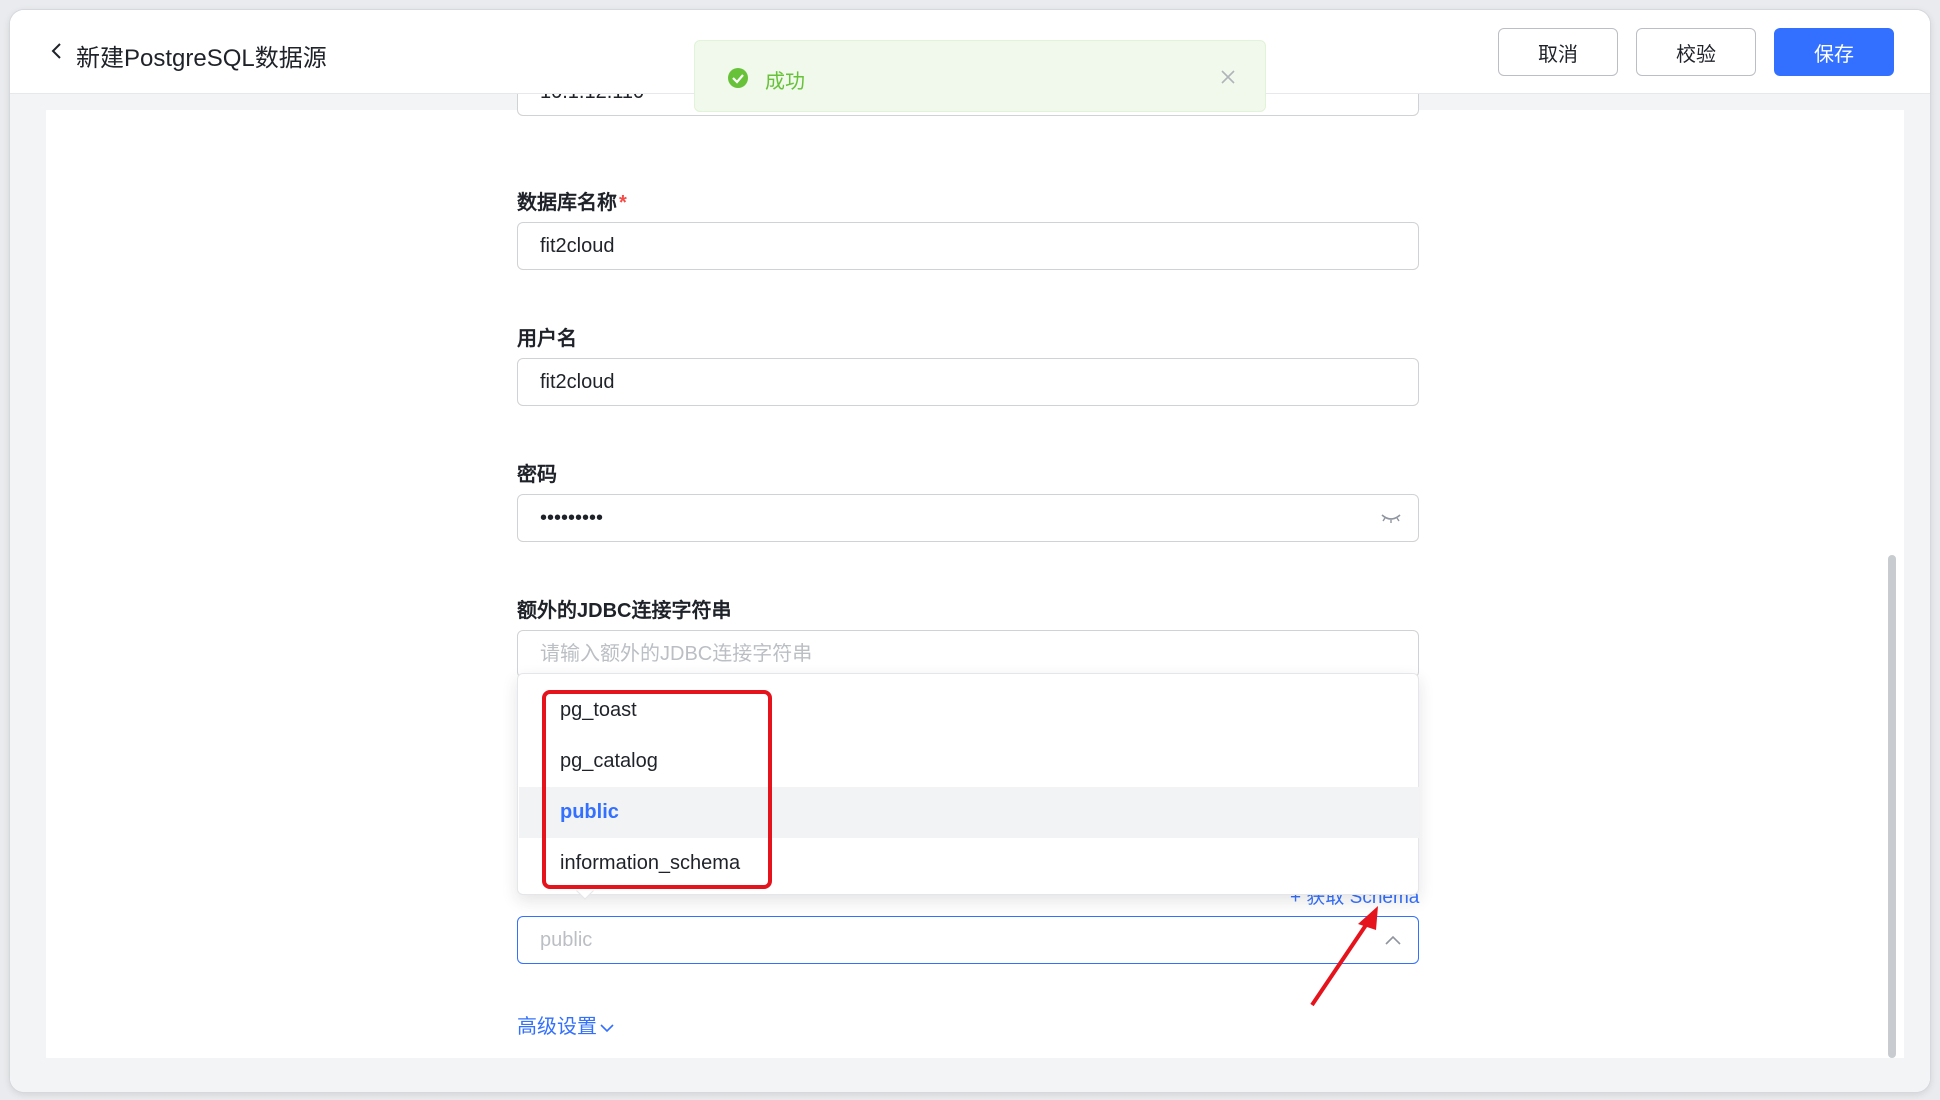  What do you see at coordinates (547, 339) in the screenshot?
I see `username-label: 用户名` at bounding box center [547, 339].